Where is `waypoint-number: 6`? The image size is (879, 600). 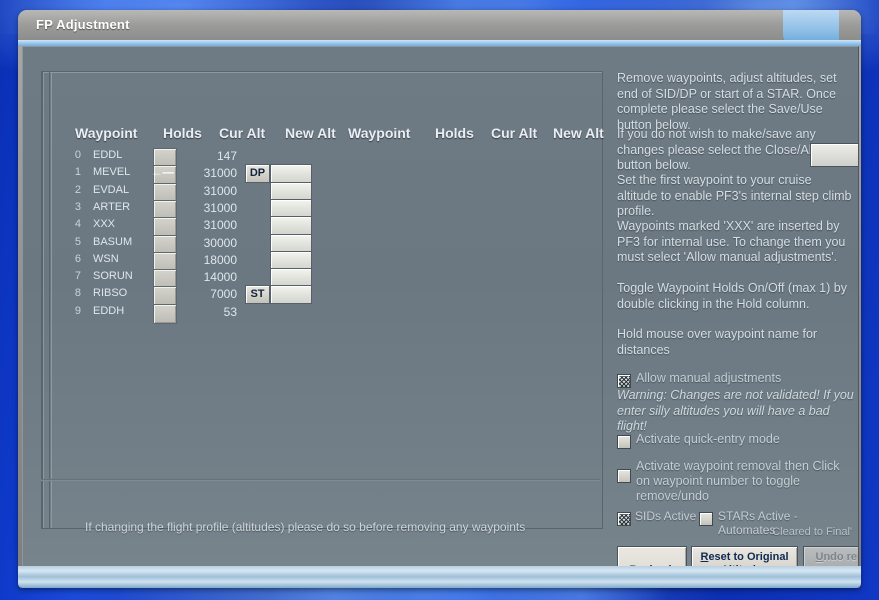 waypoint-number: 6 is located at coordinates (72, 259).